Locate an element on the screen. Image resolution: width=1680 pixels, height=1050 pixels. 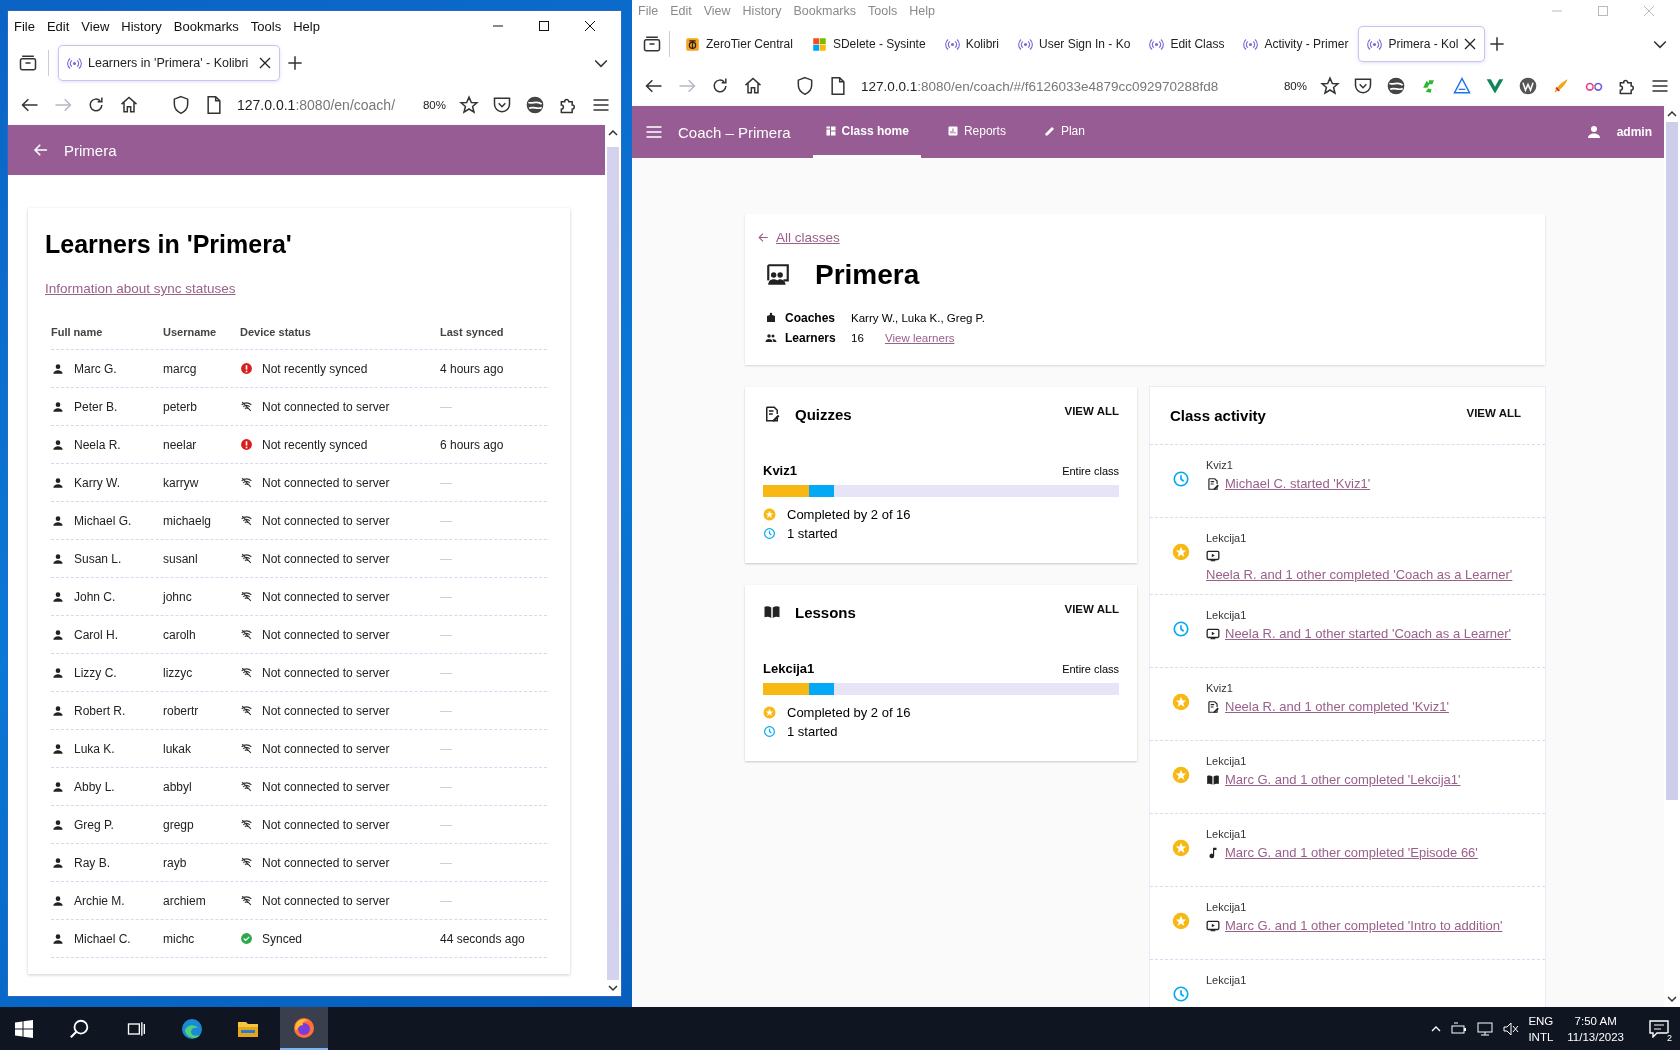
table-cell-text: michaelg is located at coordinates (188, 520).